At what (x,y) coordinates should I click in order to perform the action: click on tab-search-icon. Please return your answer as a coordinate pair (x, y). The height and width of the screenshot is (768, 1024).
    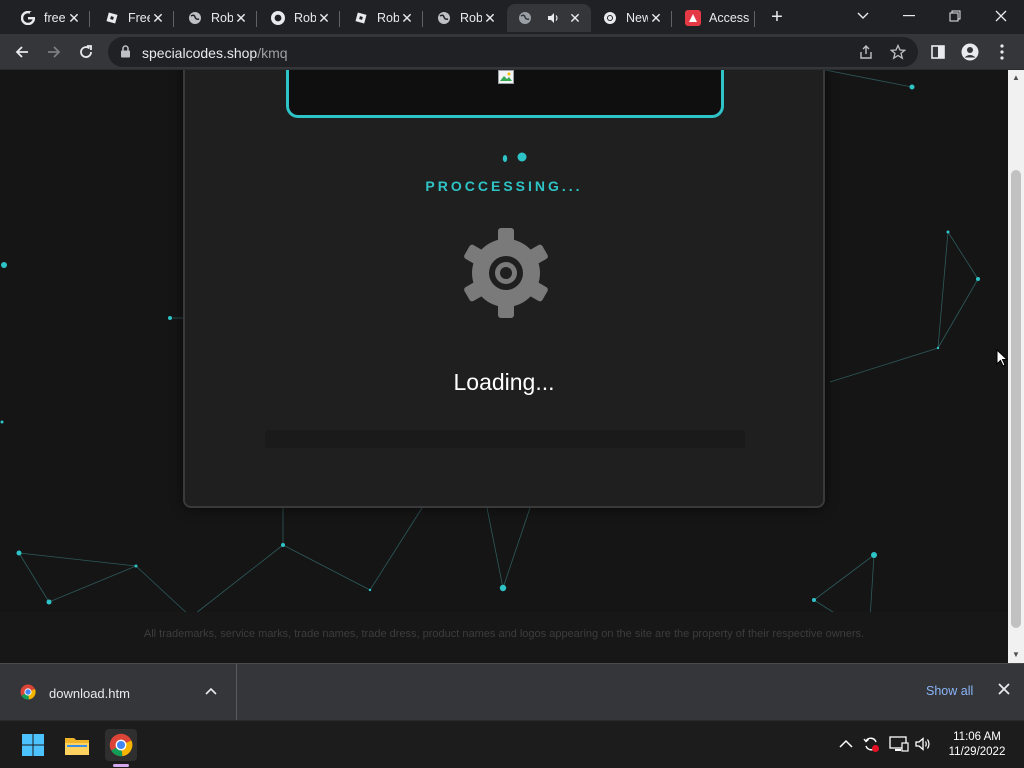
    Looking at the image, I should click on (863, 16).